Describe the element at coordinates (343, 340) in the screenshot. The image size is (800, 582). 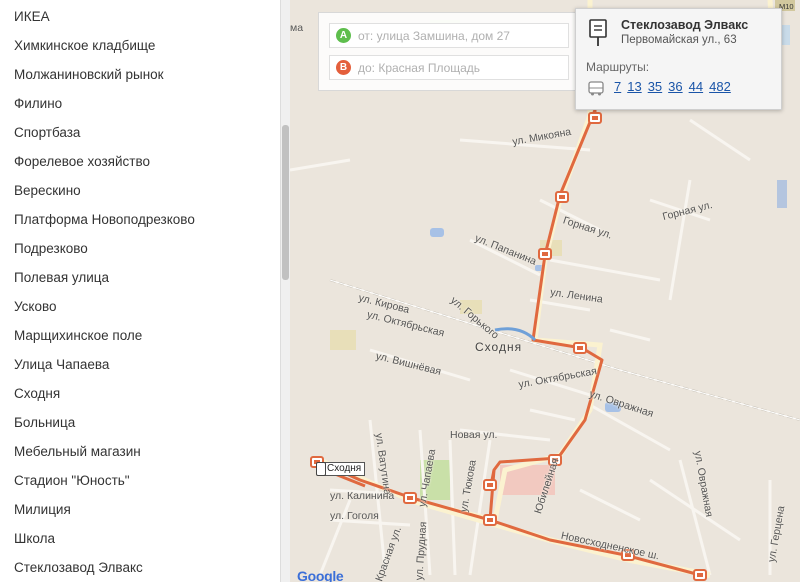
I see `school-area` at that location.